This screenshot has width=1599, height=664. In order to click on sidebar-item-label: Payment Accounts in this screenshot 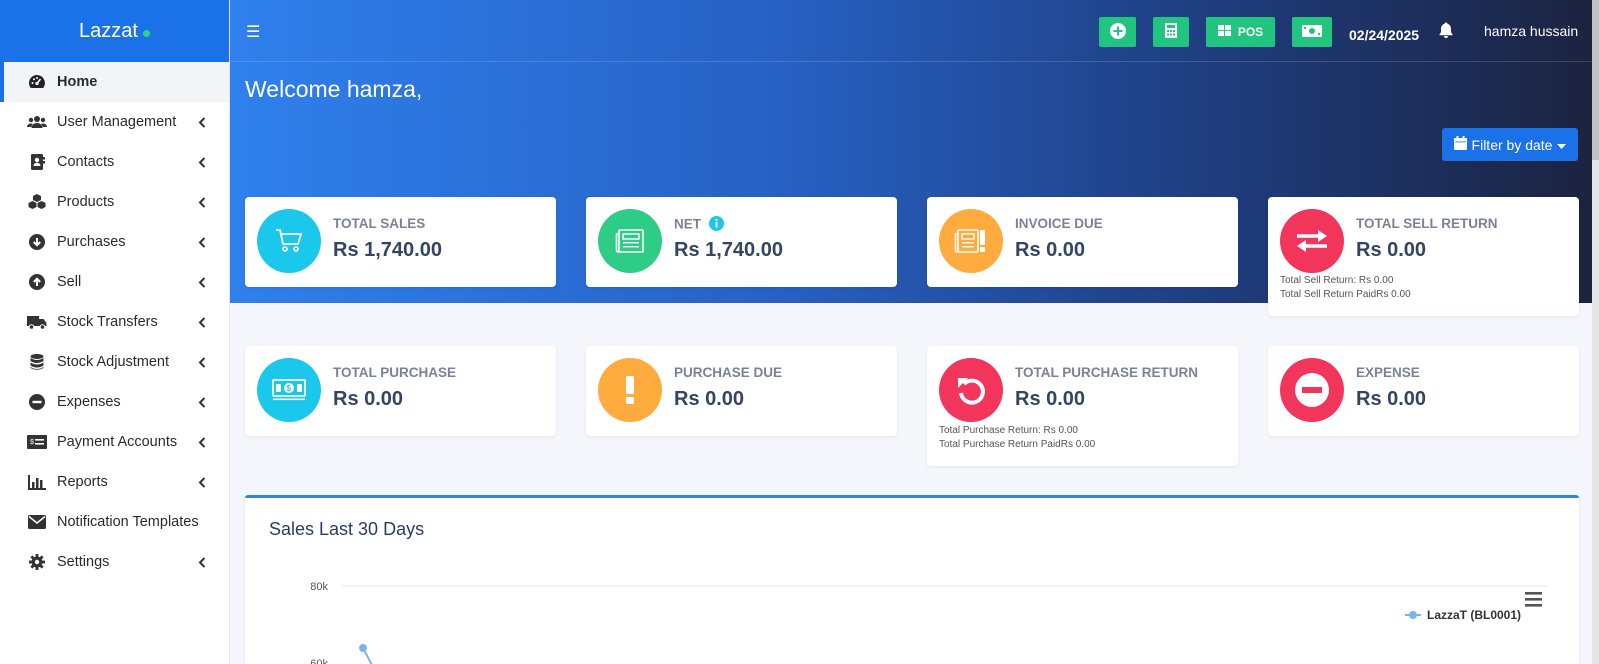, I will do `click(117, 442)`.